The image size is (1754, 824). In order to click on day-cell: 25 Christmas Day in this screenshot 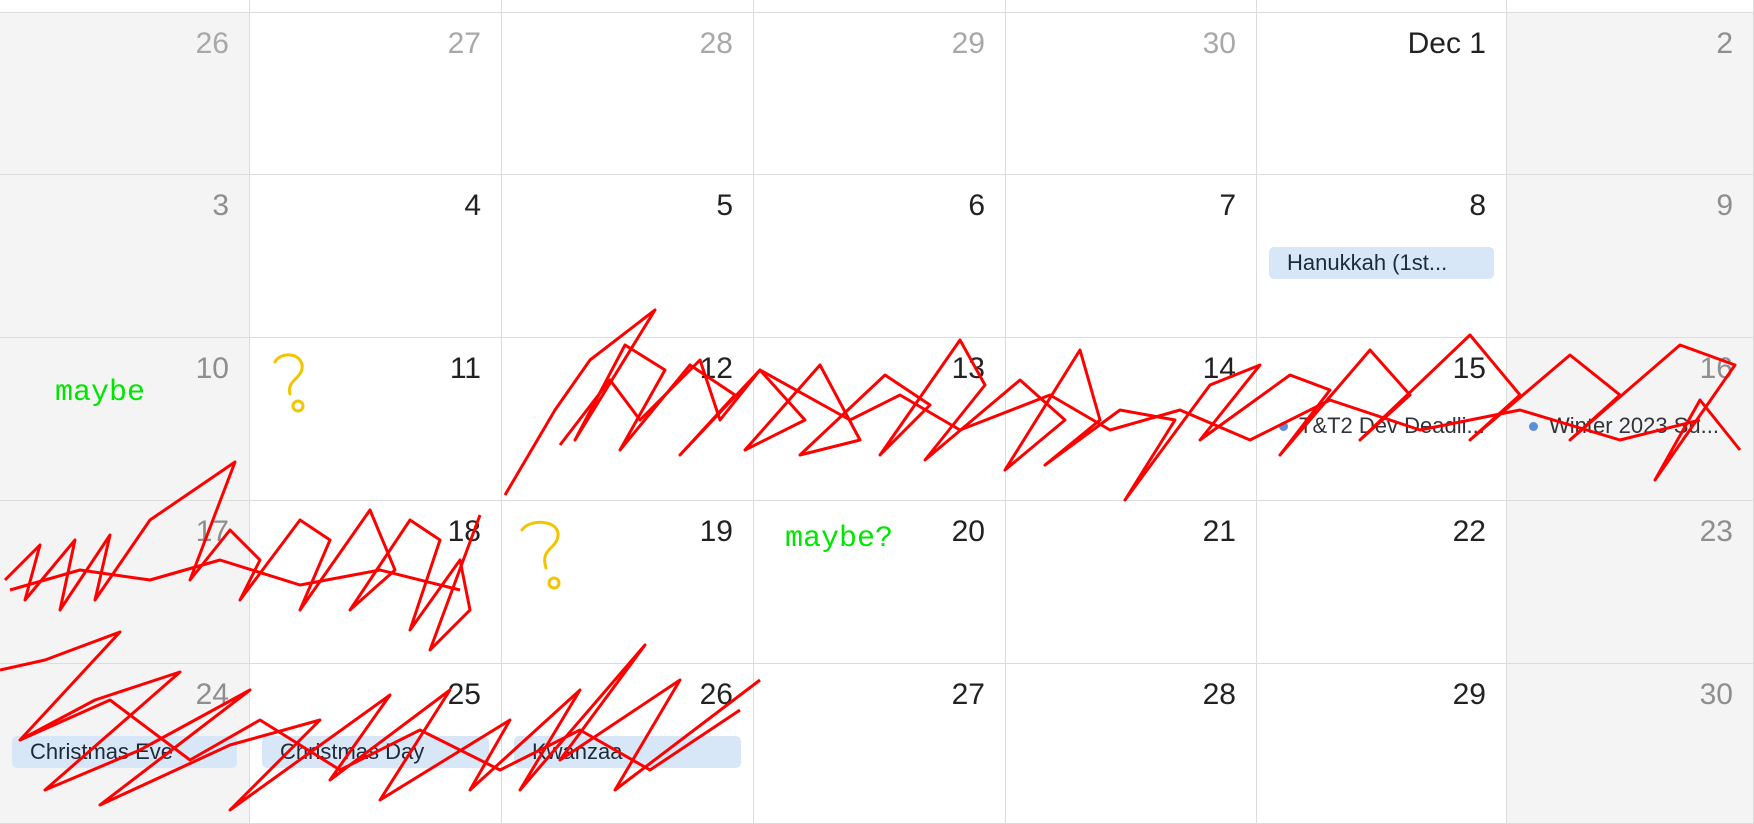, I will do `click(376, 744)`.